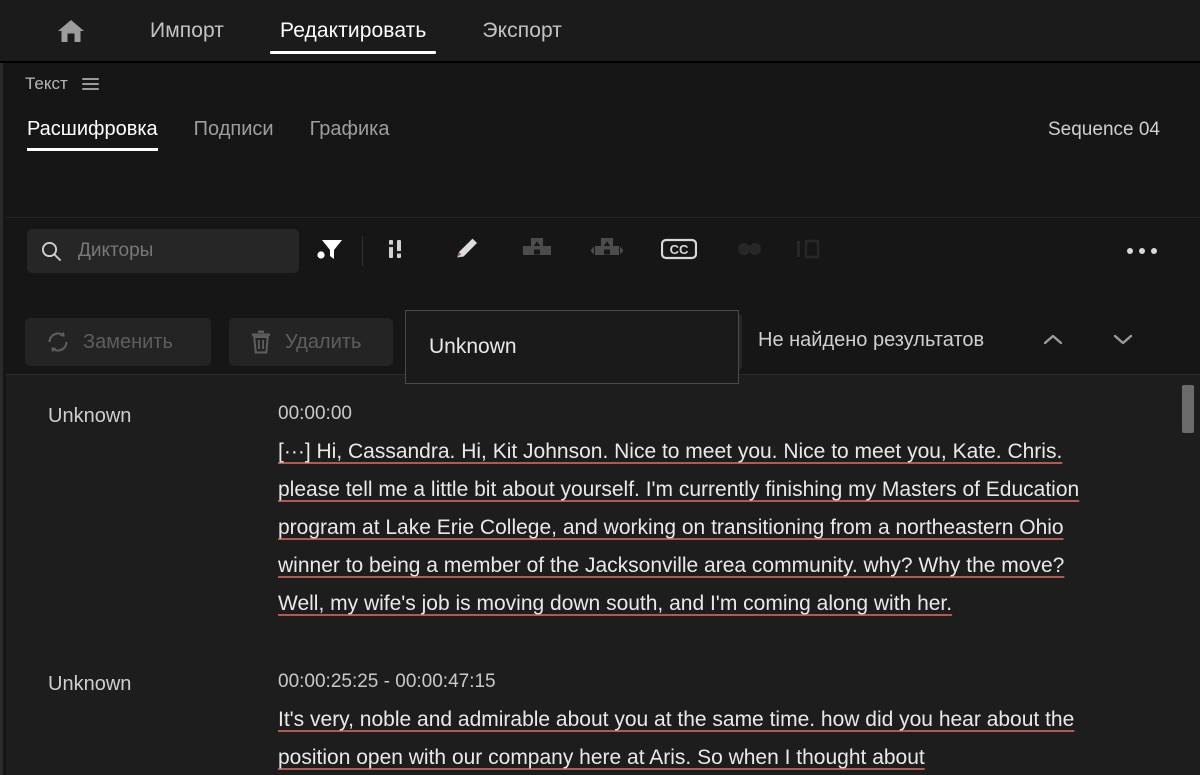 The image size is (1200, 775). I want to click on more-options-button, so click(1142, 251).